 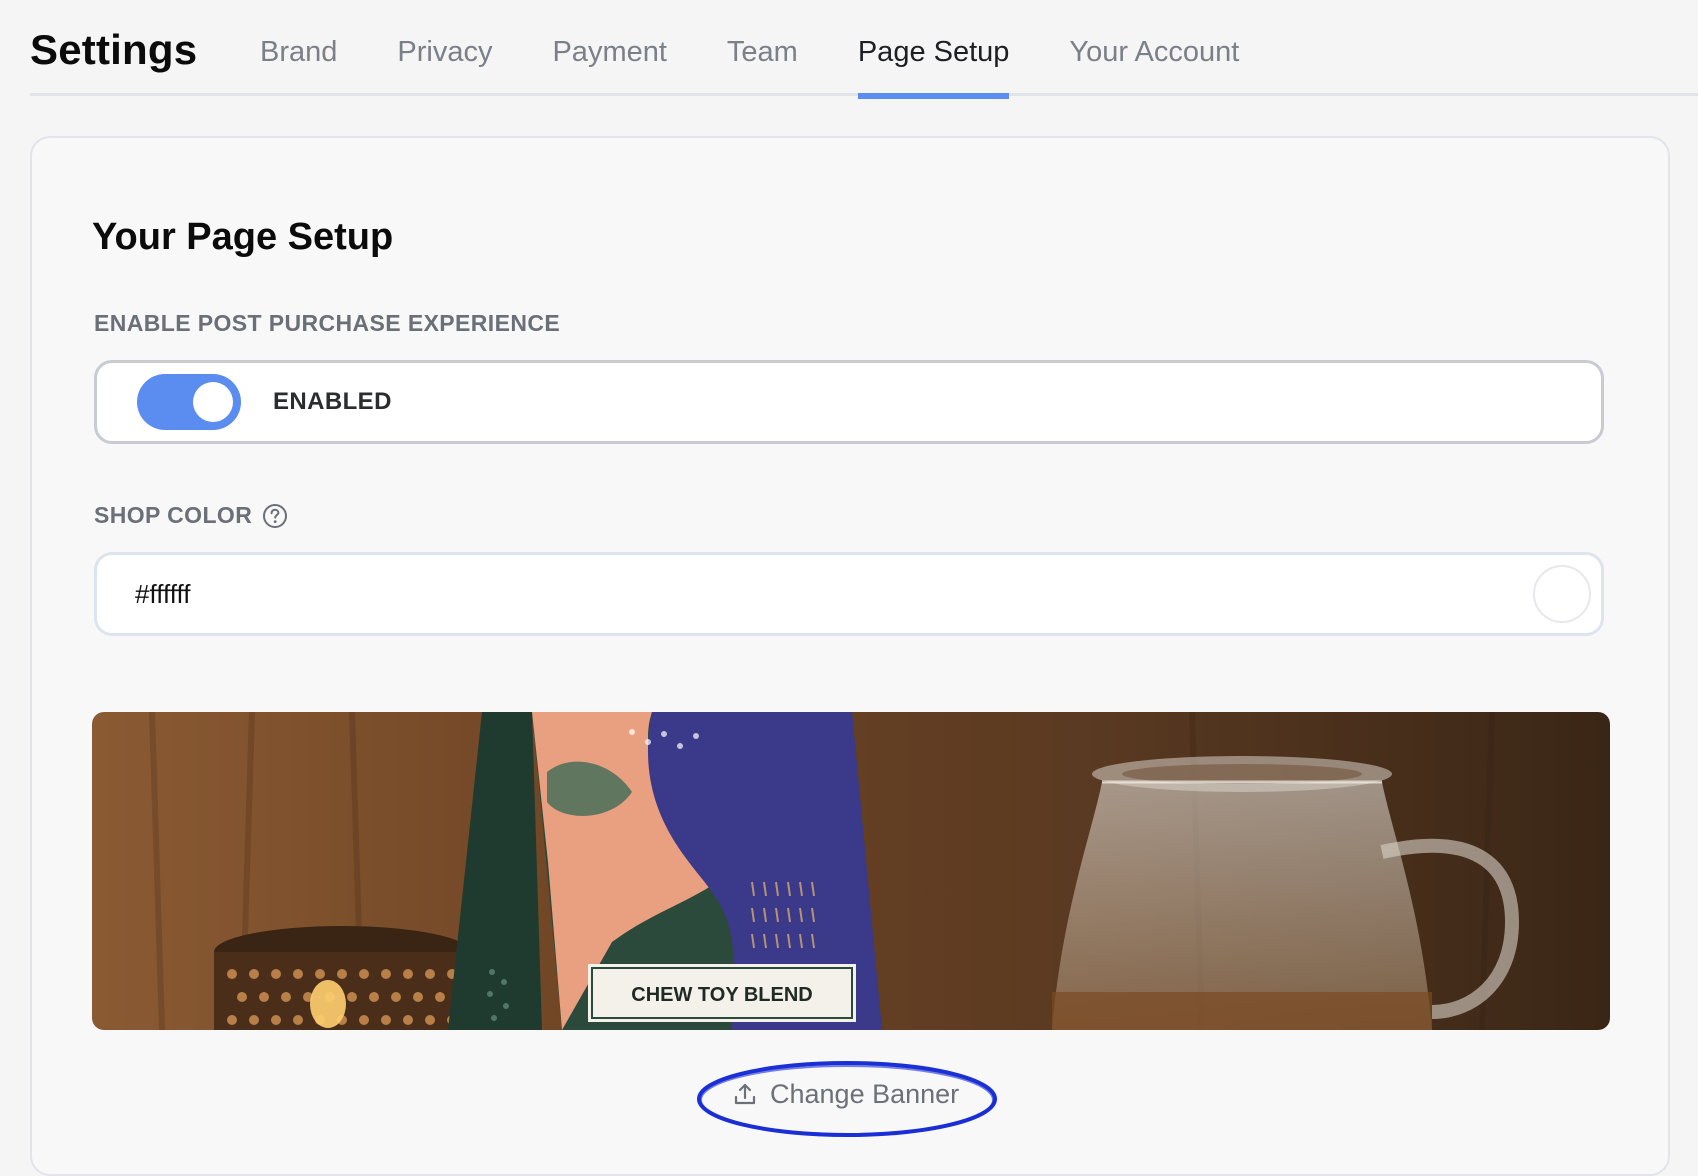 I want to click on tab-payment: Payment, so click(x=609, y=48).